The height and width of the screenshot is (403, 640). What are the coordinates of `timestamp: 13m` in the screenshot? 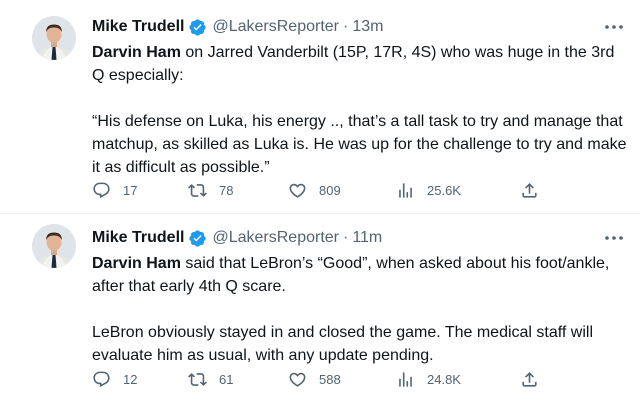 It's located at (367, 27).